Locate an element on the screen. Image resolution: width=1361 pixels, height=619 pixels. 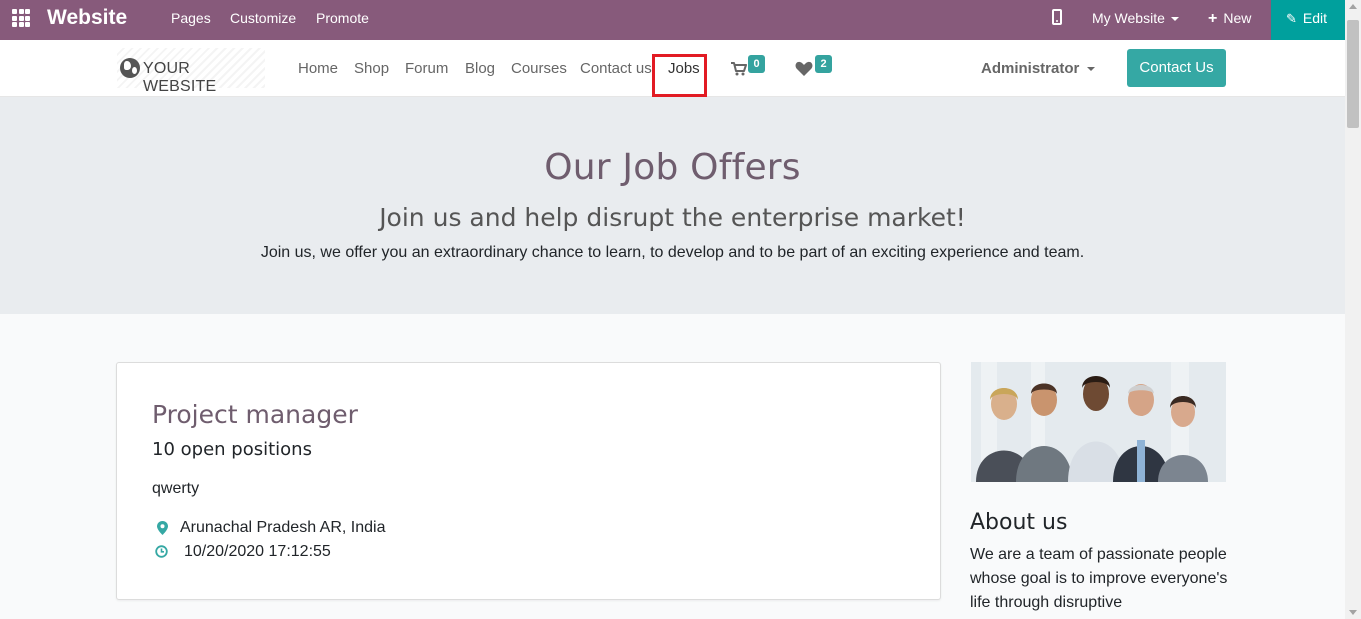
website-switcher: My Website is located at coordinates (1135, 18).